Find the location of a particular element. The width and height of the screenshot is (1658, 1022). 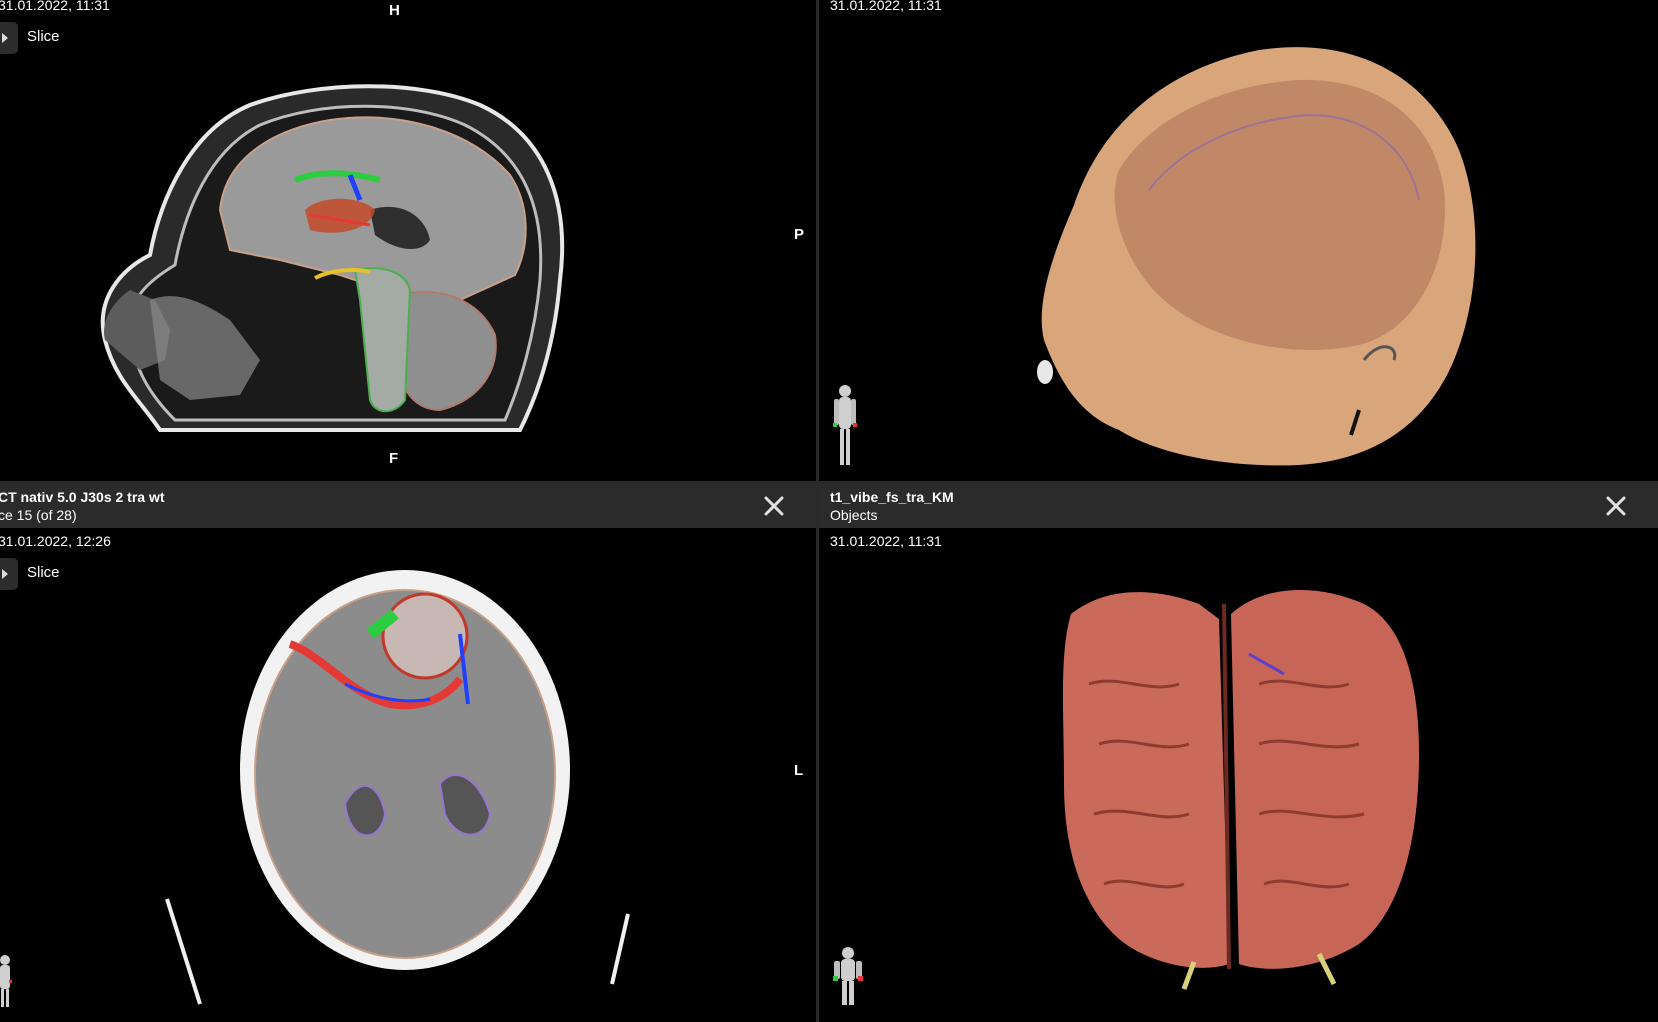

axial-ct-image is located at coordinates (397, 787).